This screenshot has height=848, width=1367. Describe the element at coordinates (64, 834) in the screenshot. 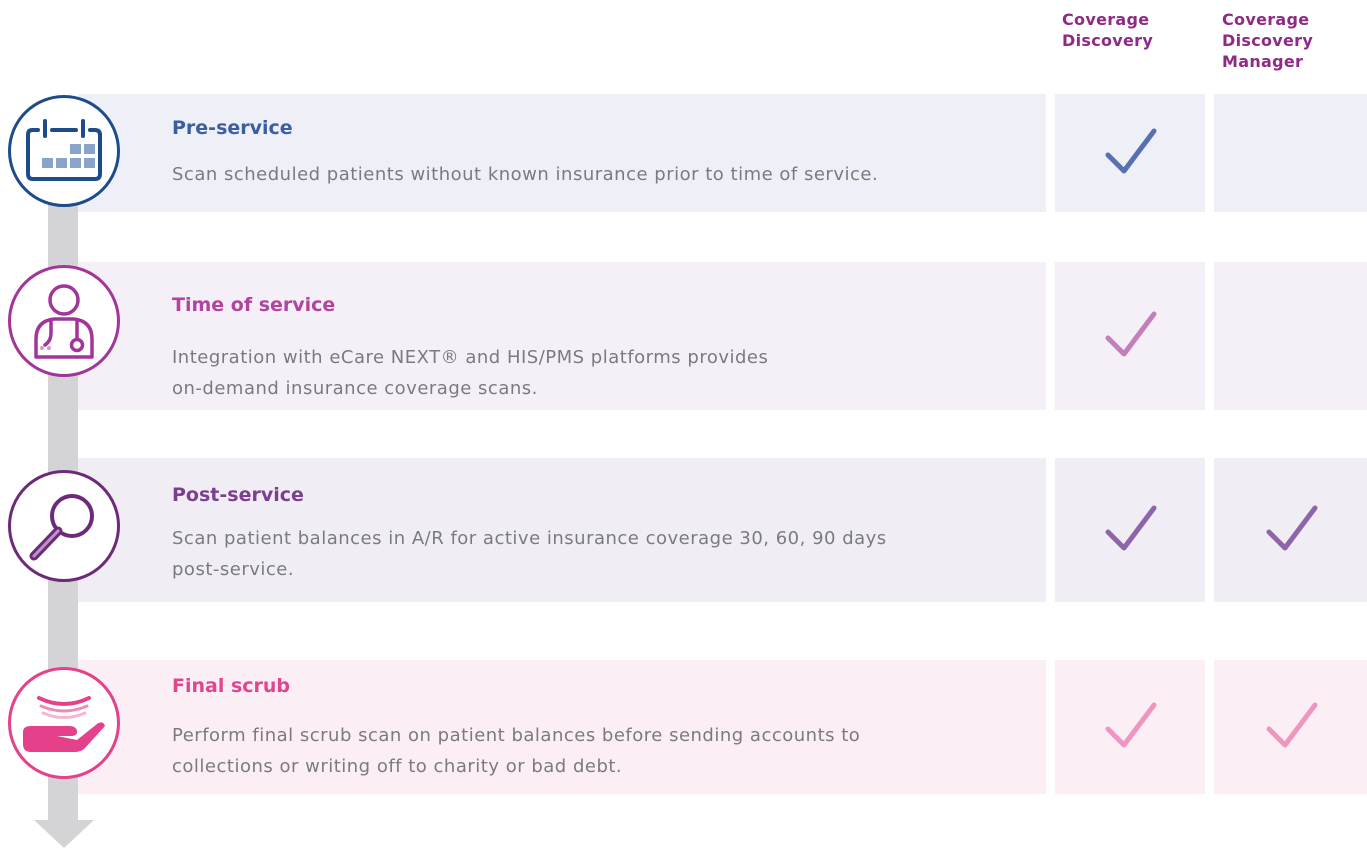

I see `flow-arrow-head` at that location.